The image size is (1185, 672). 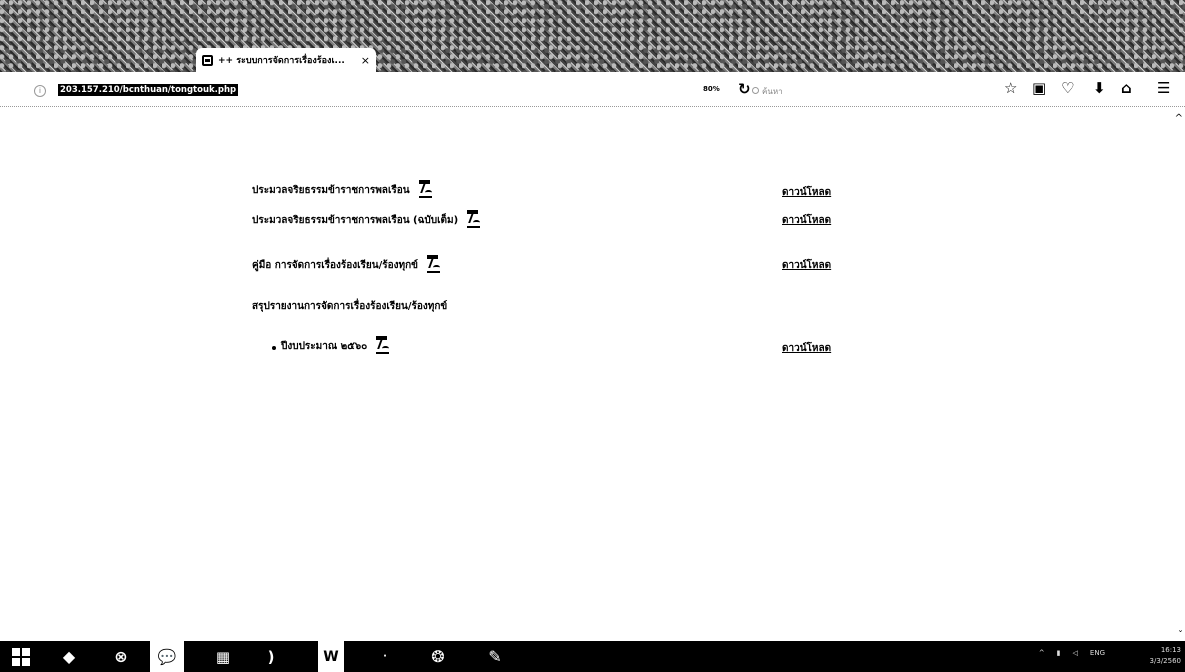 What do you see at coordinates (1165, 661) in the screenshot?
I see `clock-date: 3/3/2560` at bounding box center [1165, 661].